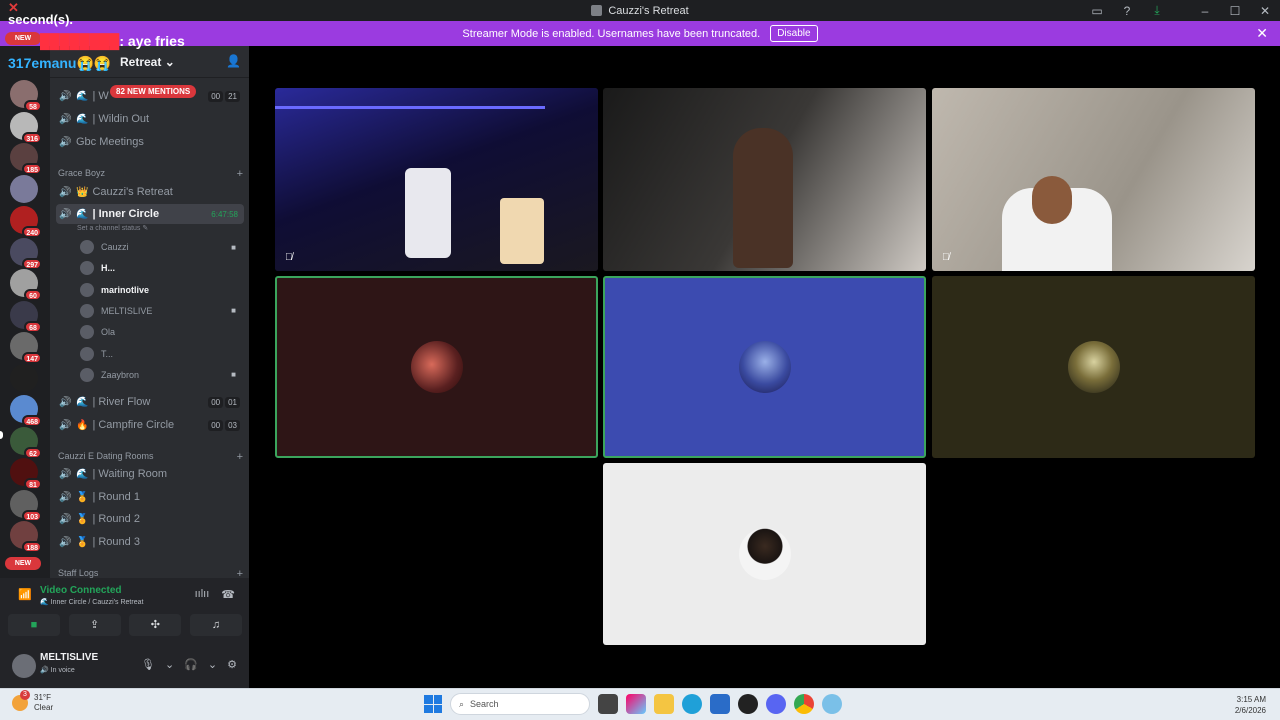 This screenshot has width=1280, height=720. Describe the element at coordinates (1127, 11) in the screenshot. I see `help-icon: ?` at that location.